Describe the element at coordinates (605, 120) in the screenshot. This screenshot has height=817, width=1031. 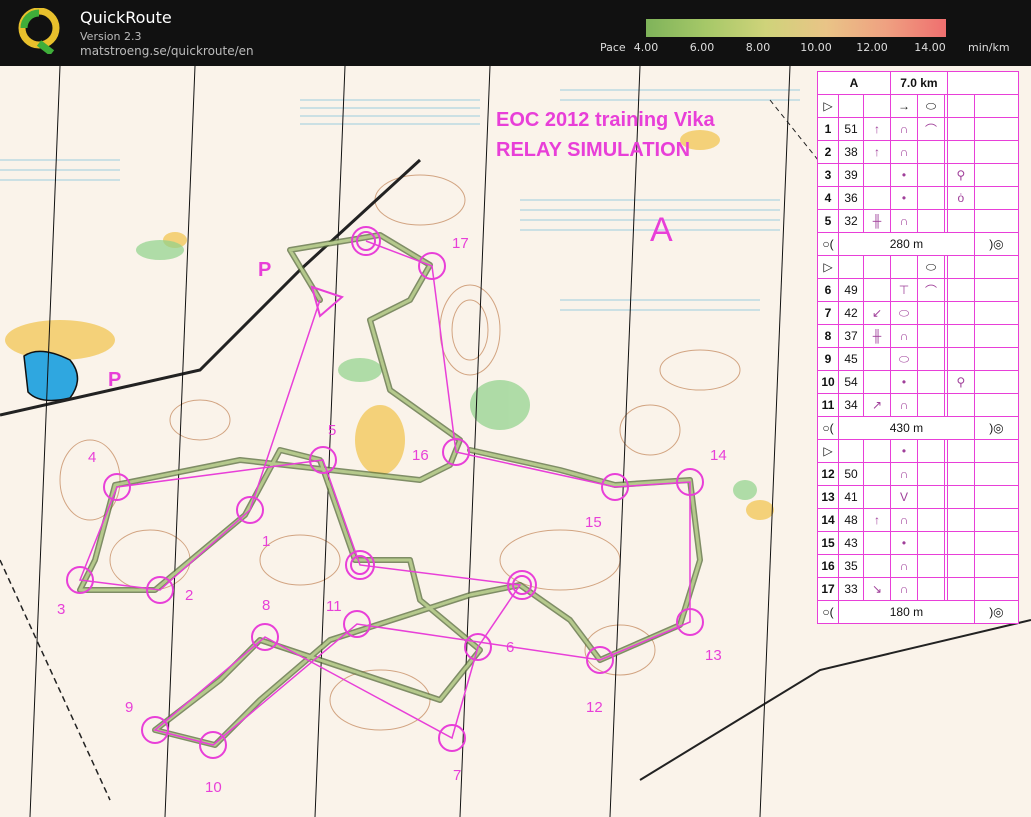
I see `map-title: EOC 2012 training Vika` at that location.